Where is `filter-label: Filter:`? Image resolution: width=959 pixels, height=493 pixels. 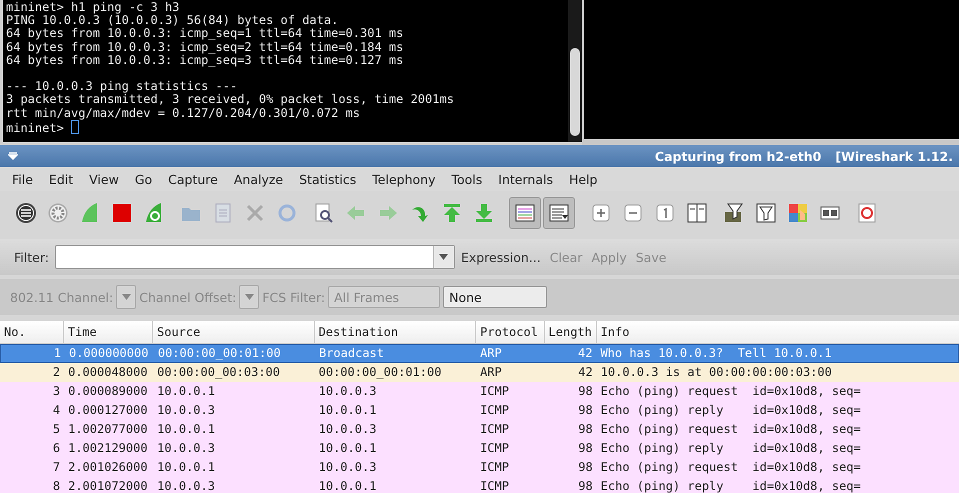
filter-label: Filter: is located at coordinates (31, 257).